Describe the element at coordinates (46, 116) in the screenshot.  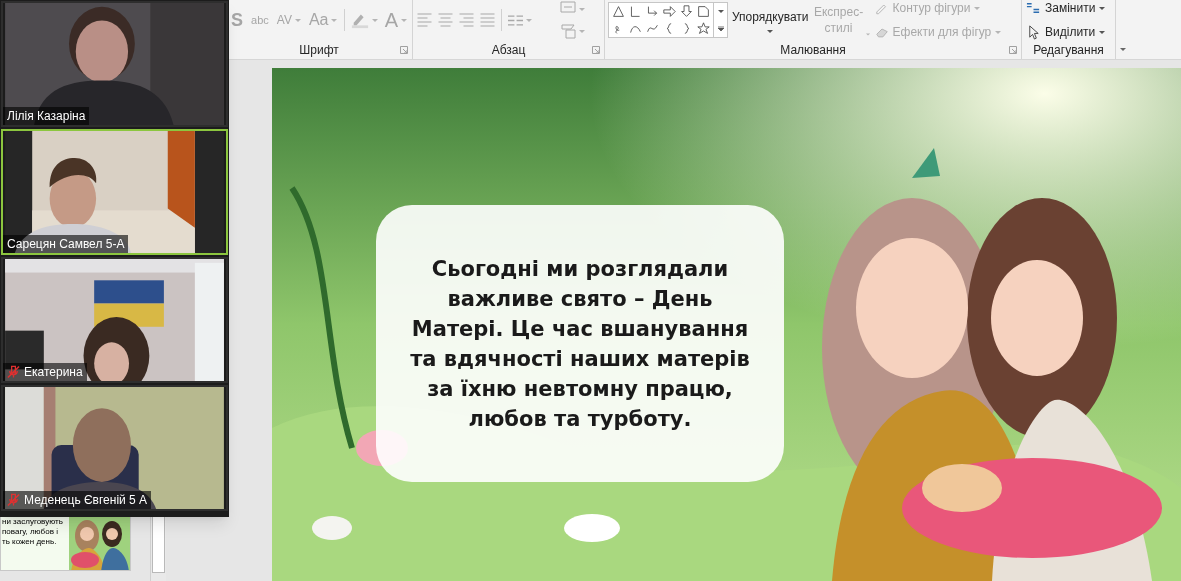
I see `participant-name: Лілія Казаріна` at that location.